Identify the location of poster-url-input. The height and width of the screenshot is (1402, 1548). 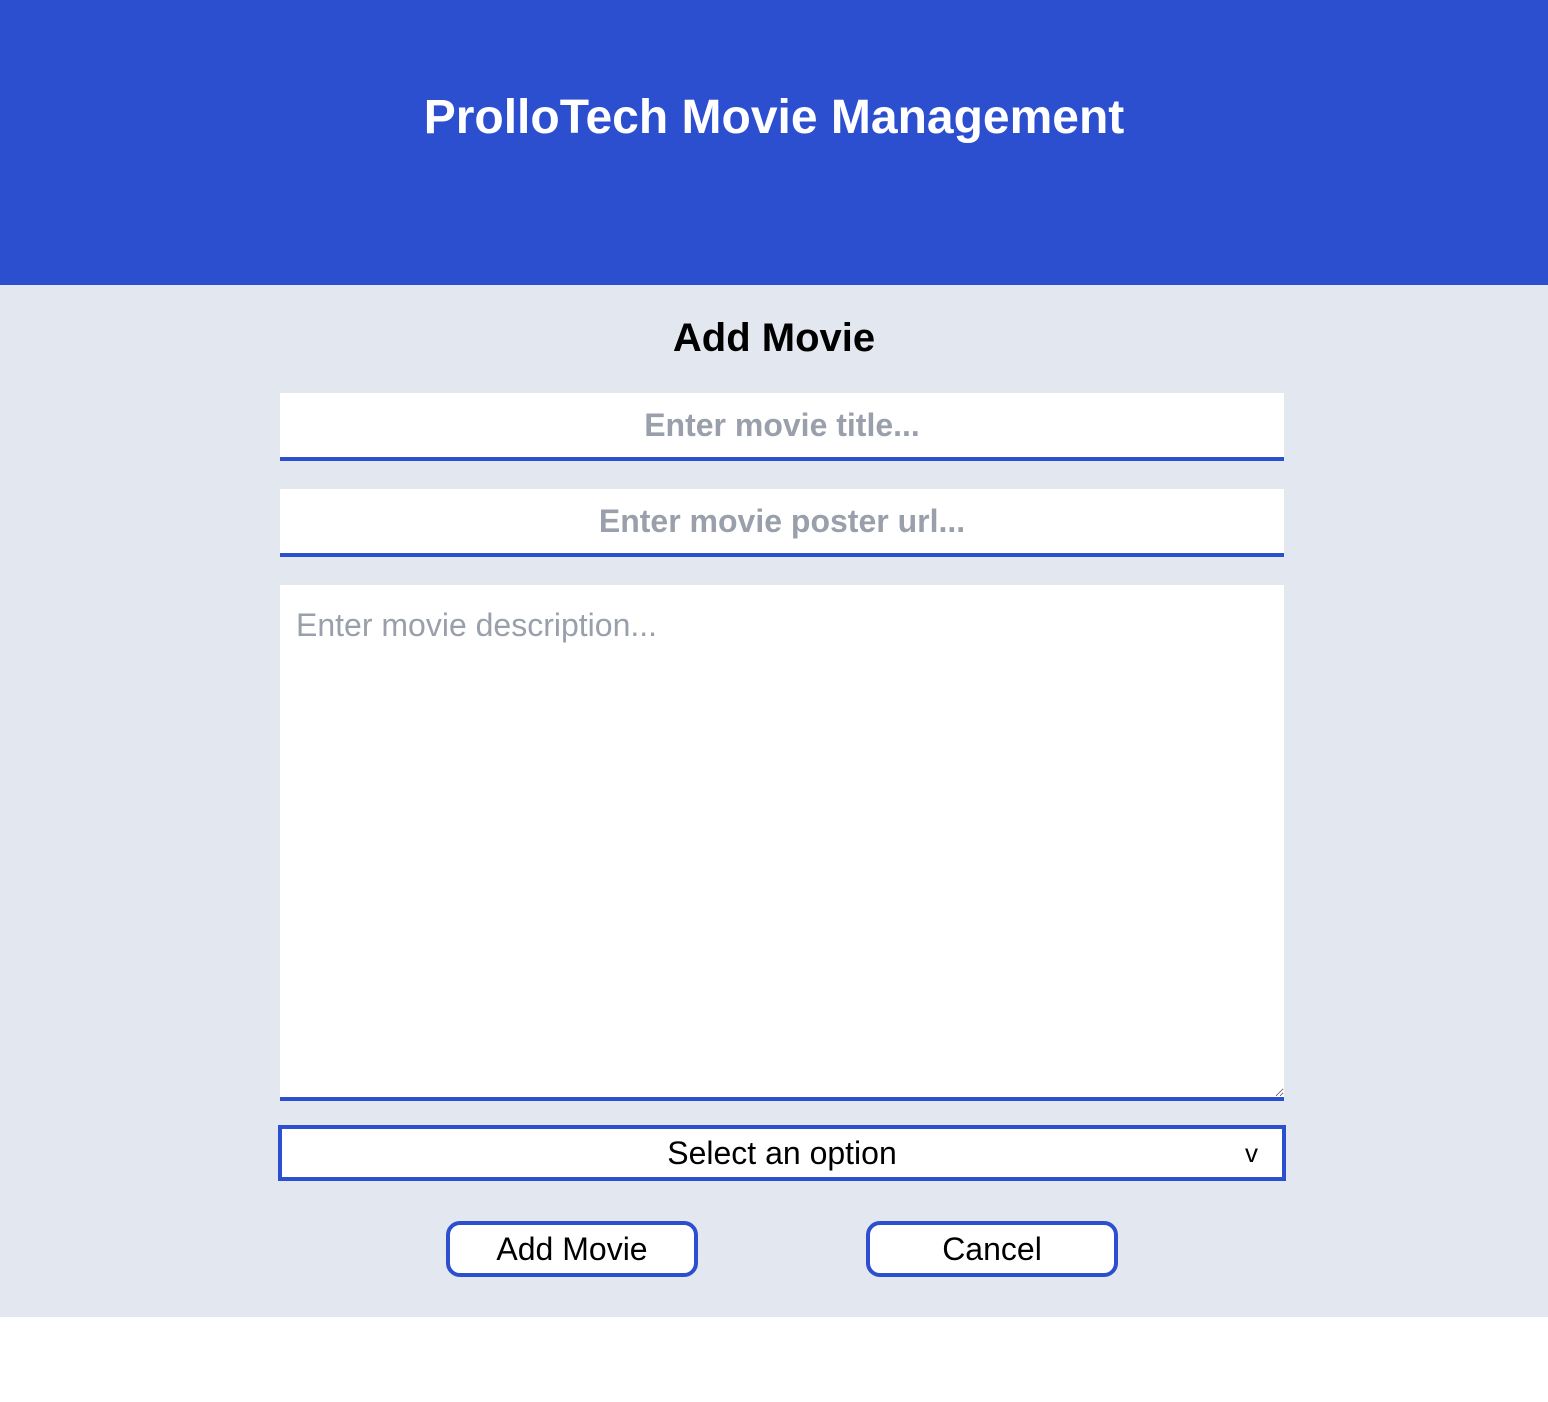
(782, 523).